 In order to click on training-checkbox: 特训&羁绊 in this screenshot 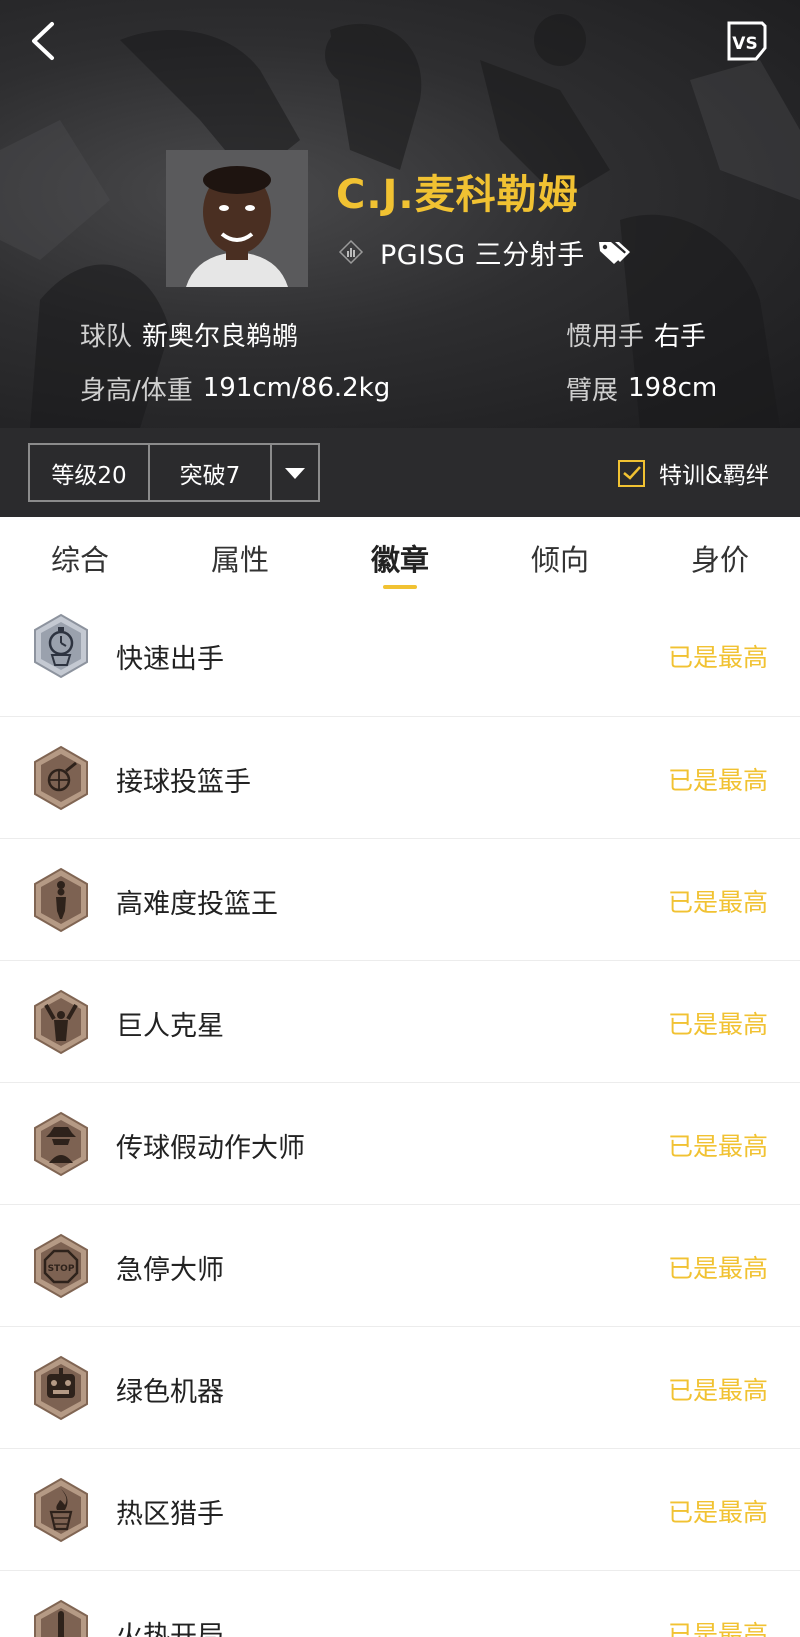, I will do `click(693, 473)`.